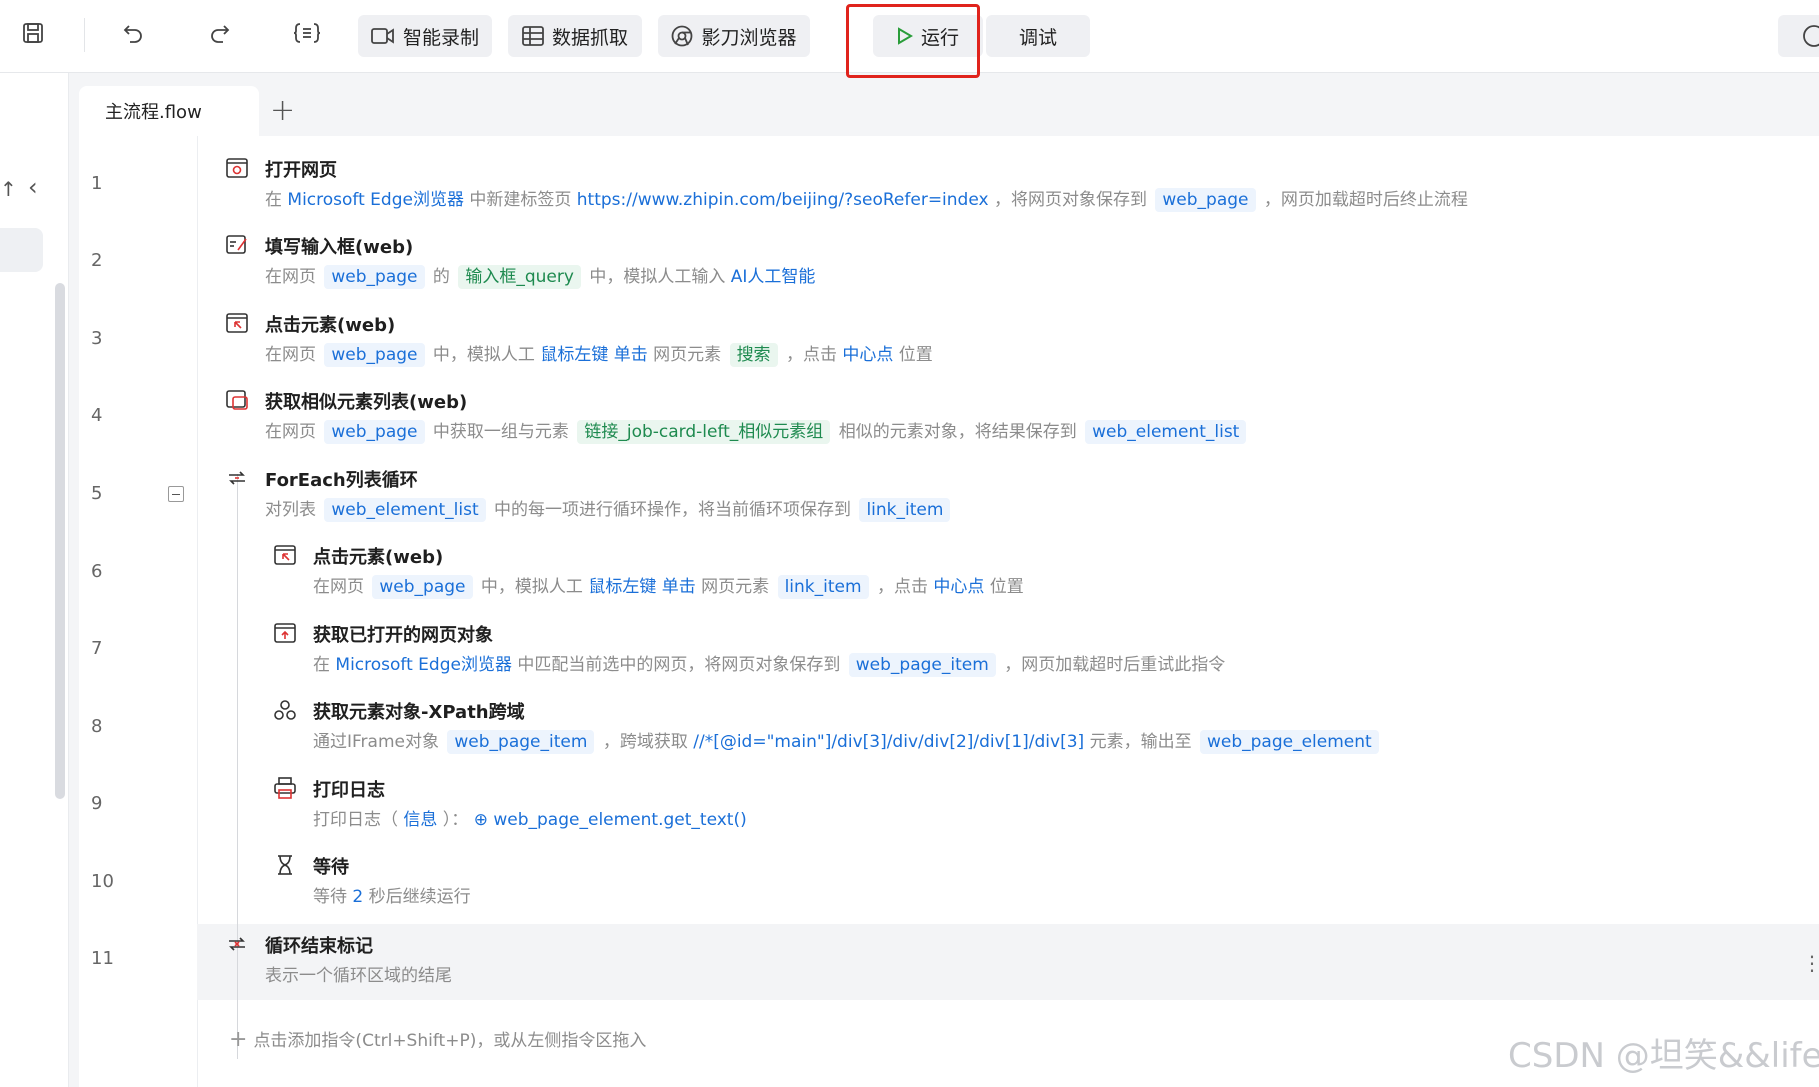  Describe the element at coordinates (1810, 963) in the screenshot. I see `more-options-icon: ⋮` at that location.